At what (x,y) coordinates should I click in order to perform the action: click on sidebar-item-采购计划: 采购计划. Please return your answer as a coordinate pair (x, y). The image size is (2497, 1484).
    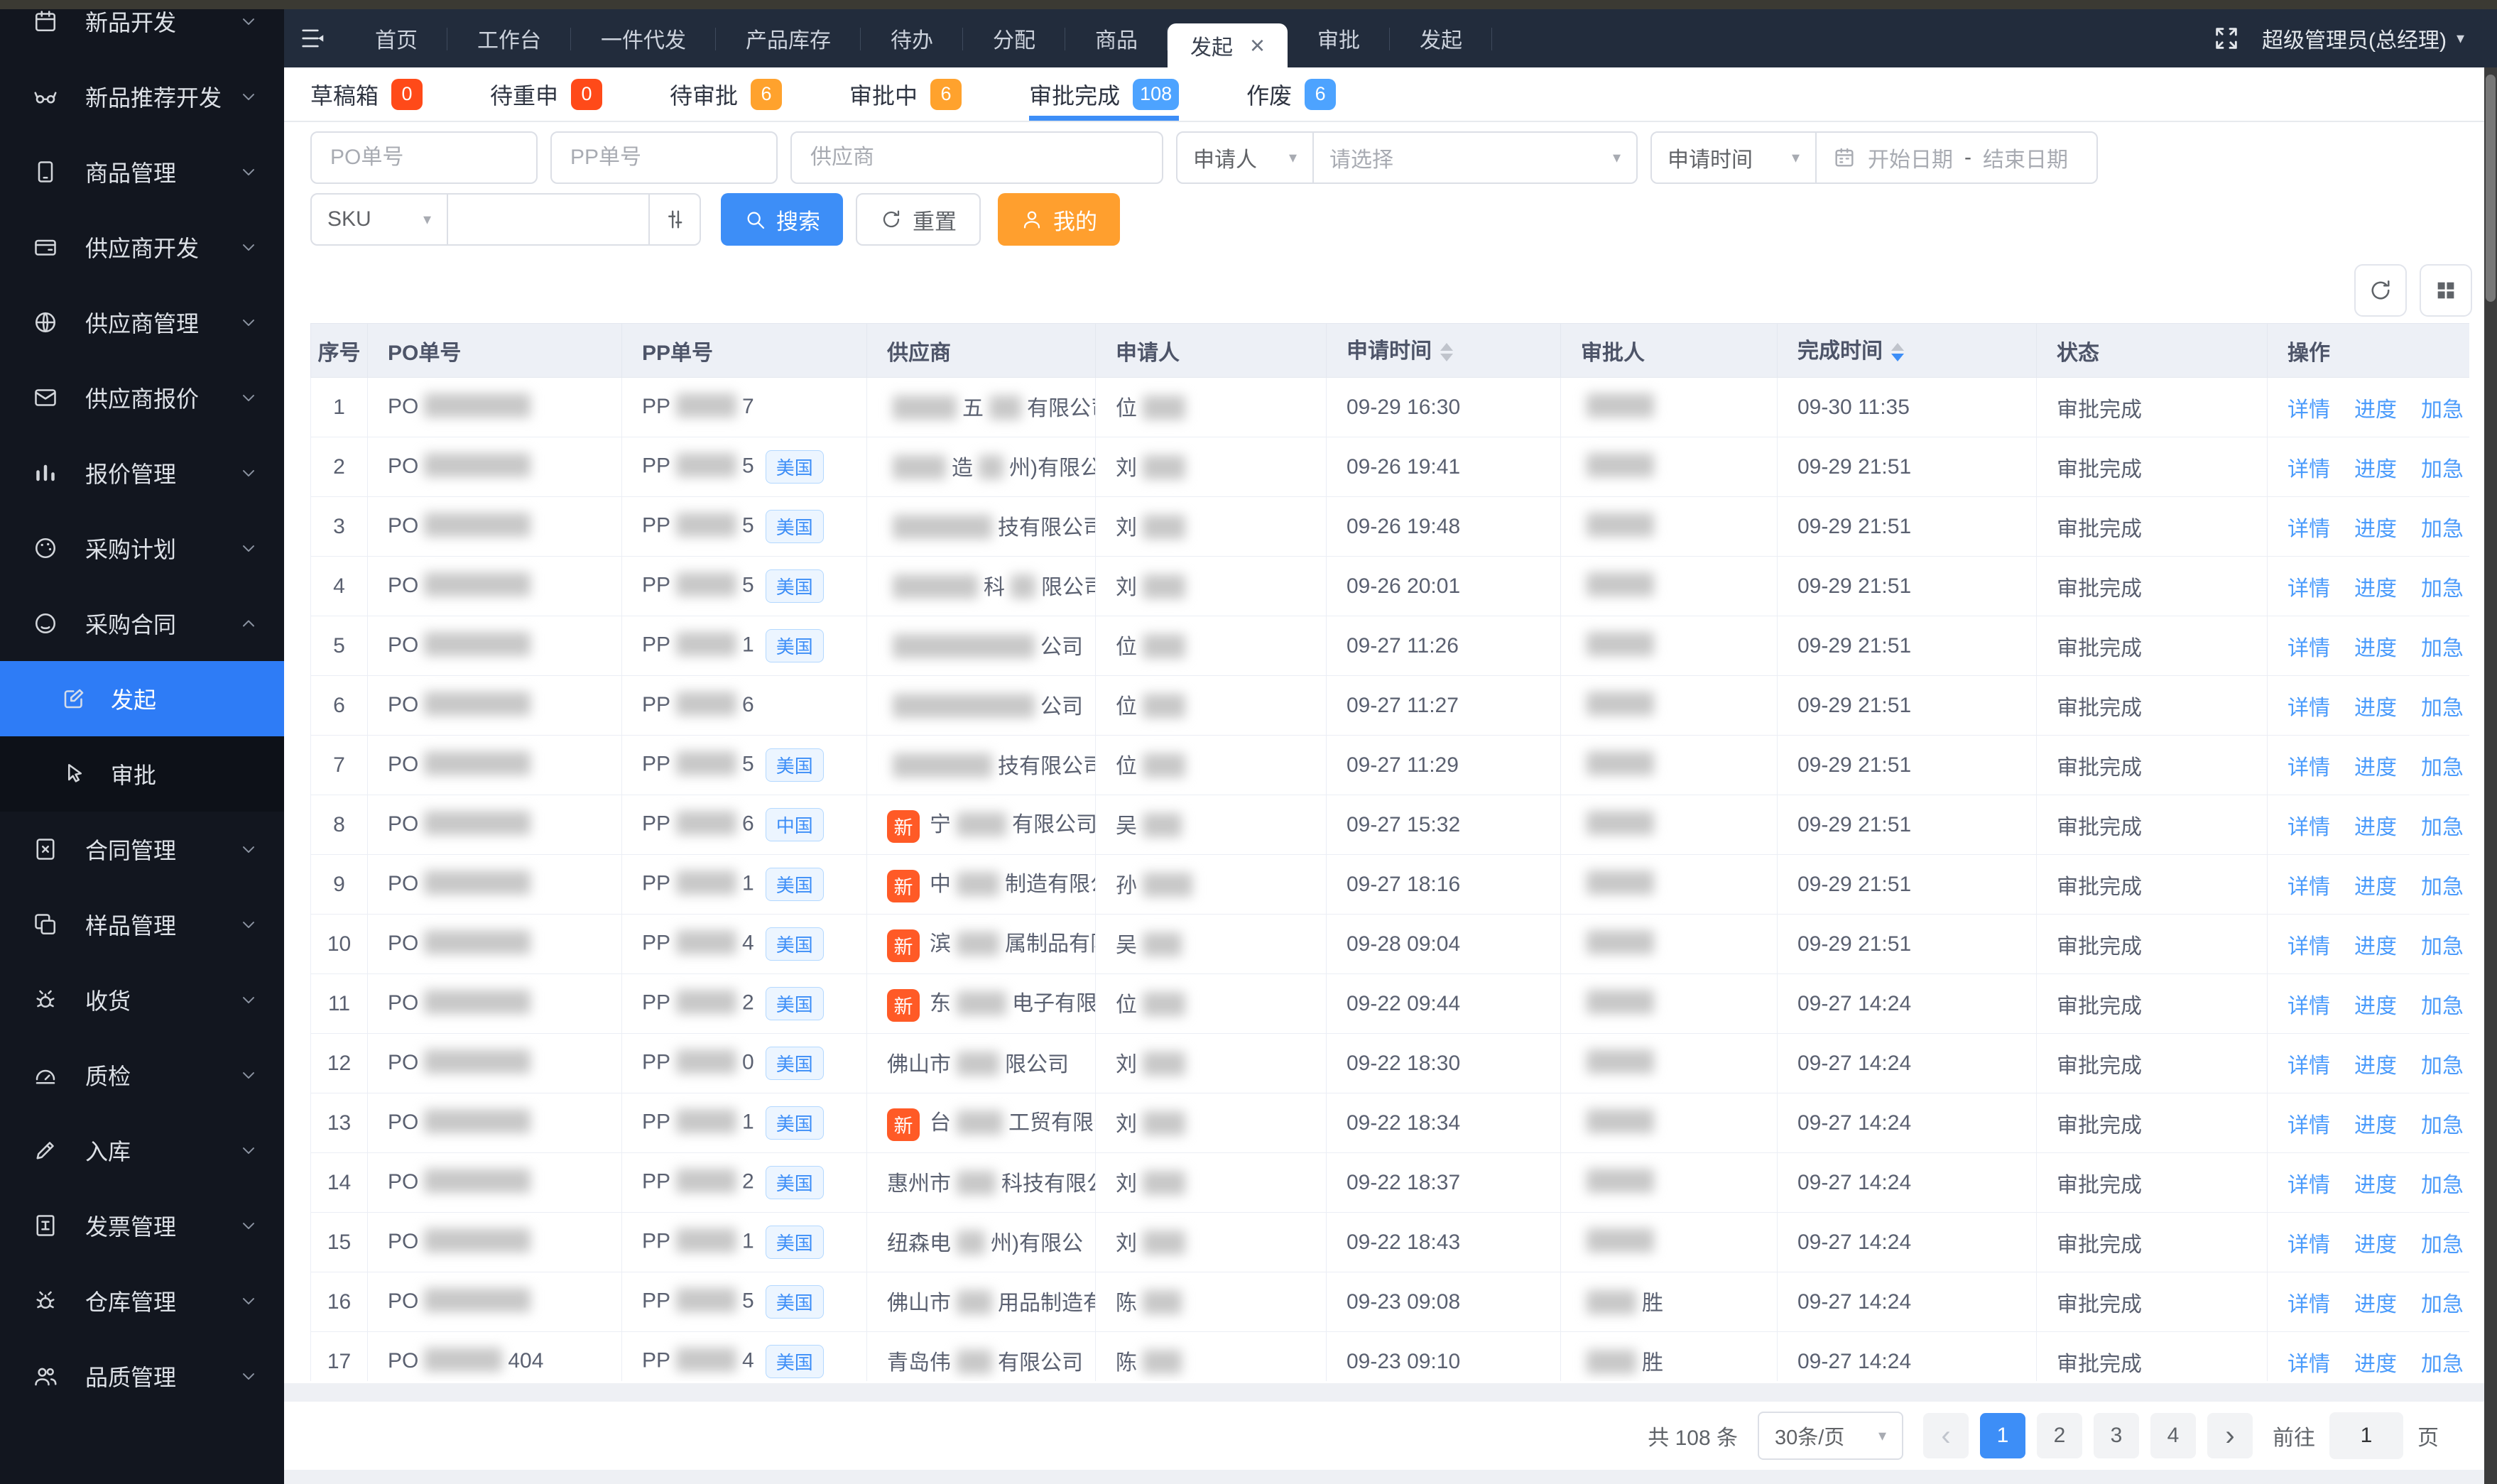
    Looking at the image, I should click on (142, 548).